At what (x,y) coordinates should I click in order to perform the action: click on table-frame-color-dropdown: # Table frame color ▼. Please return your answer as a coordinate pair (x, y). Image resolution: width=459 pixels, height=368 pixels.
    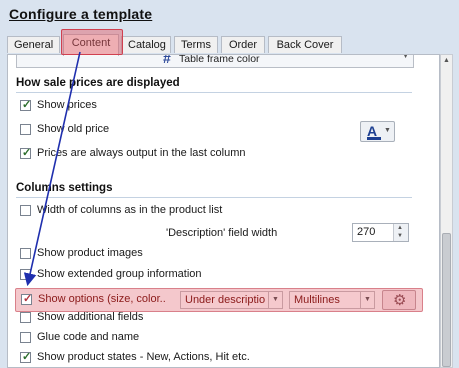
    Looking at the image, I should click on (215, 61).